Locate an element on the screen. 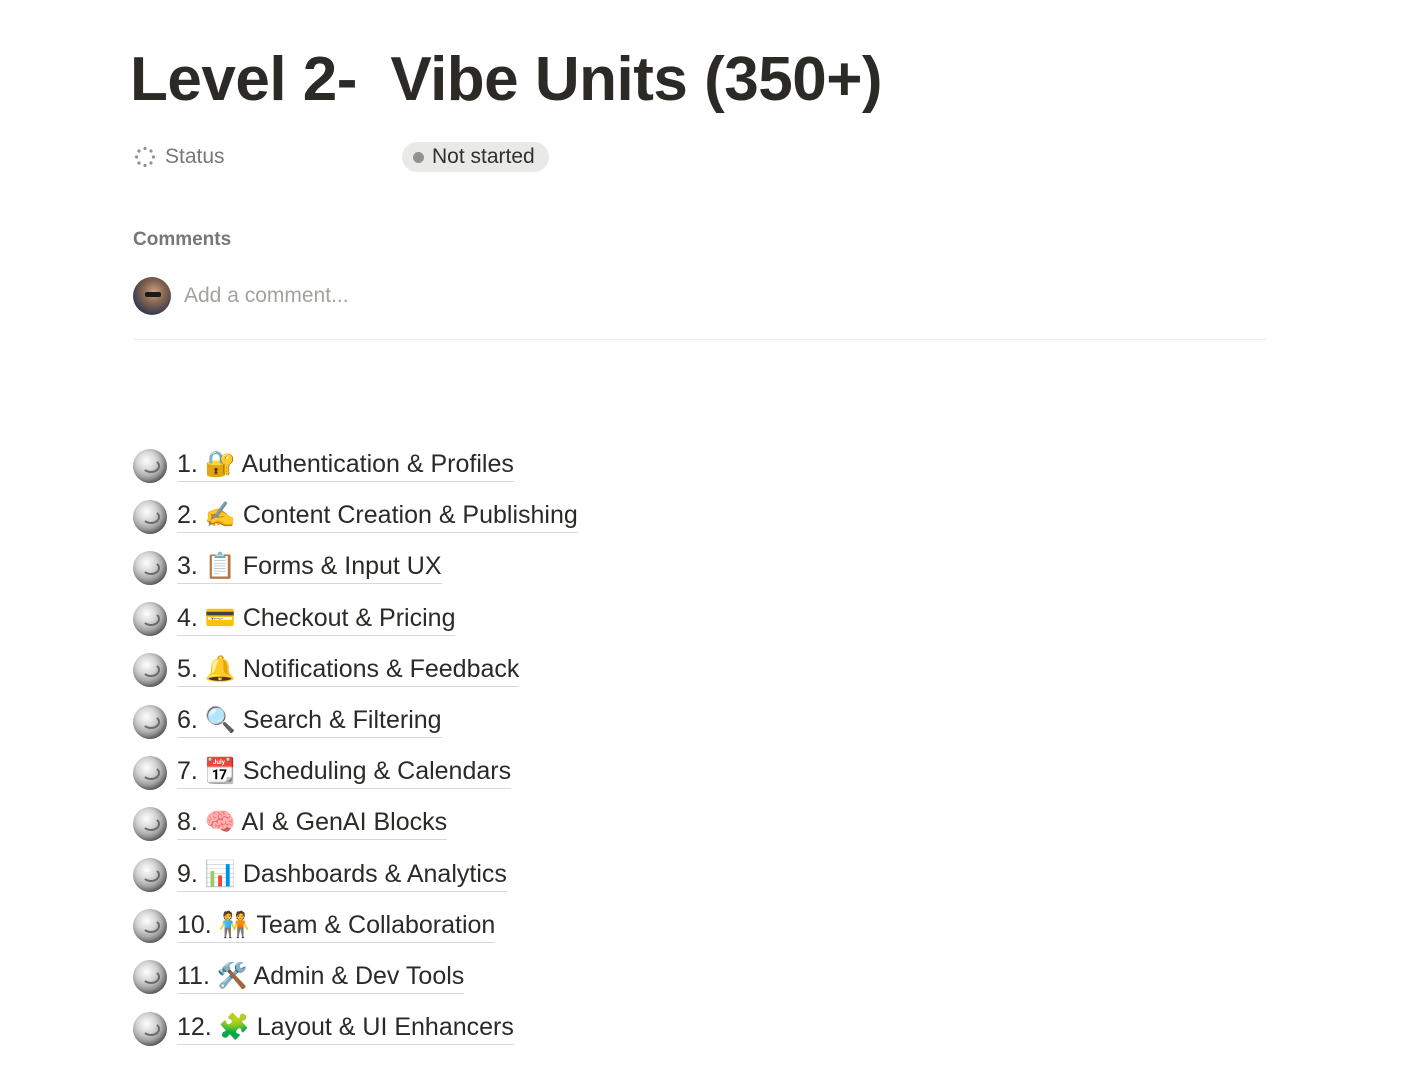 The height and width of the screenshot is (1080, 1422). subpage-title: 6. 🔍 Search & Filtering is located at coordinates (309, 722).